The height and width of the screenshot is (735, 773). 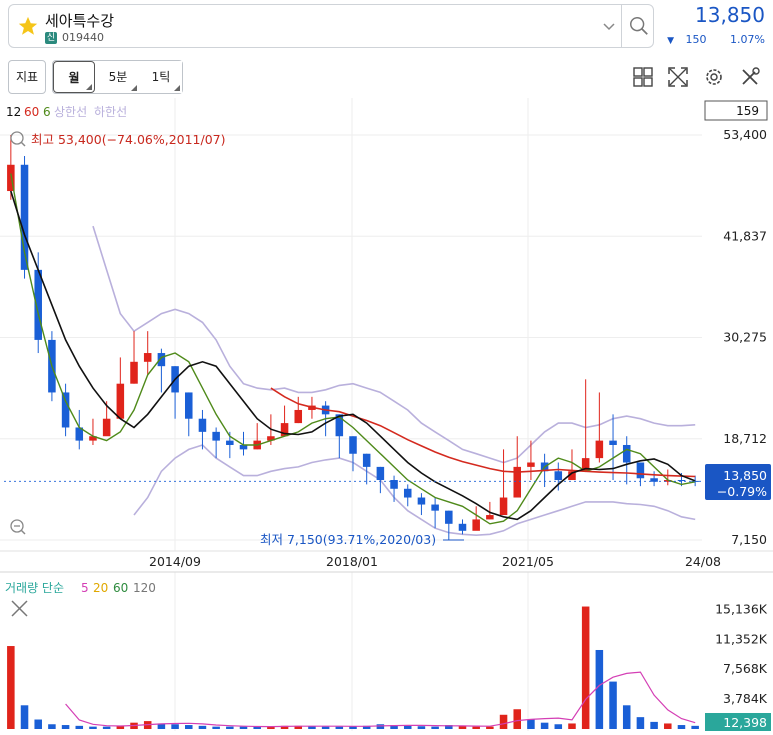 I want to click on indicator-button: 지표, so click(x=27, y=77).